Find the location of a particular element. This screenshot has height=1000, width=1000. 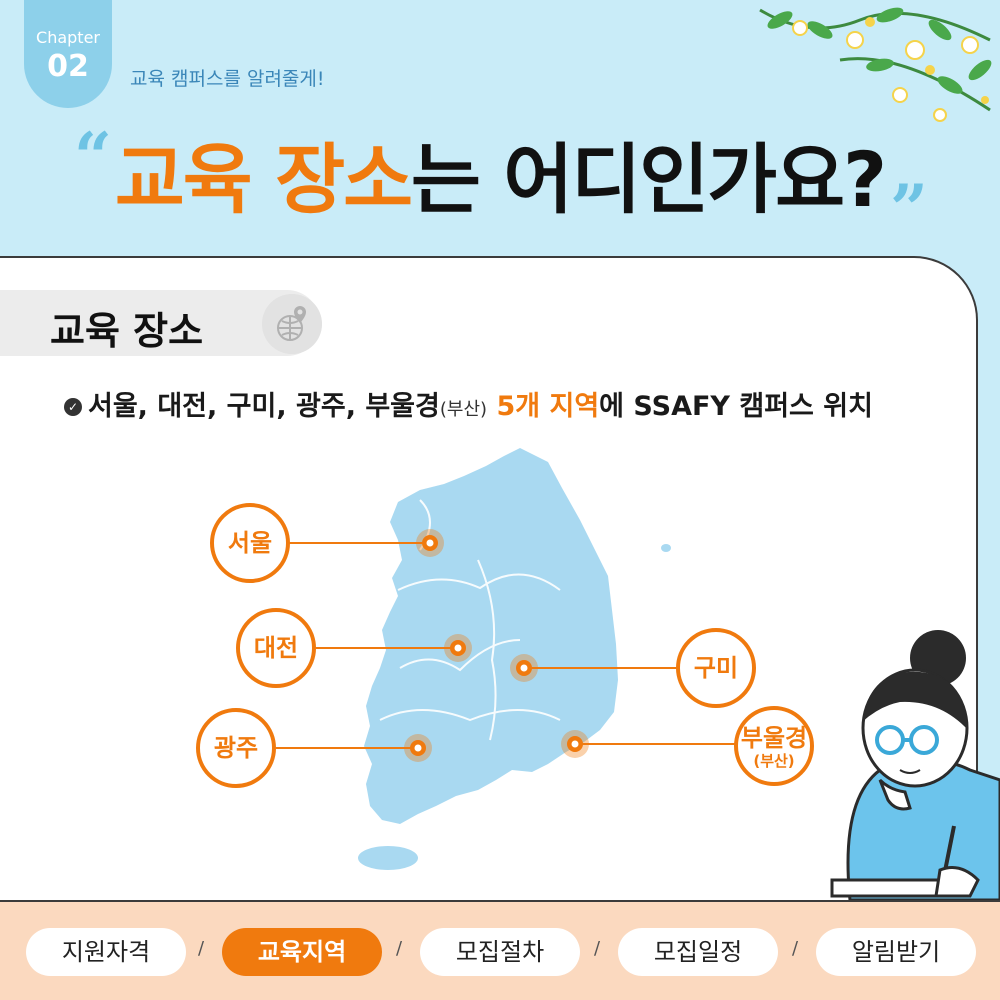

nav-notification: 알림받기 is located at coordinates (896, 952).